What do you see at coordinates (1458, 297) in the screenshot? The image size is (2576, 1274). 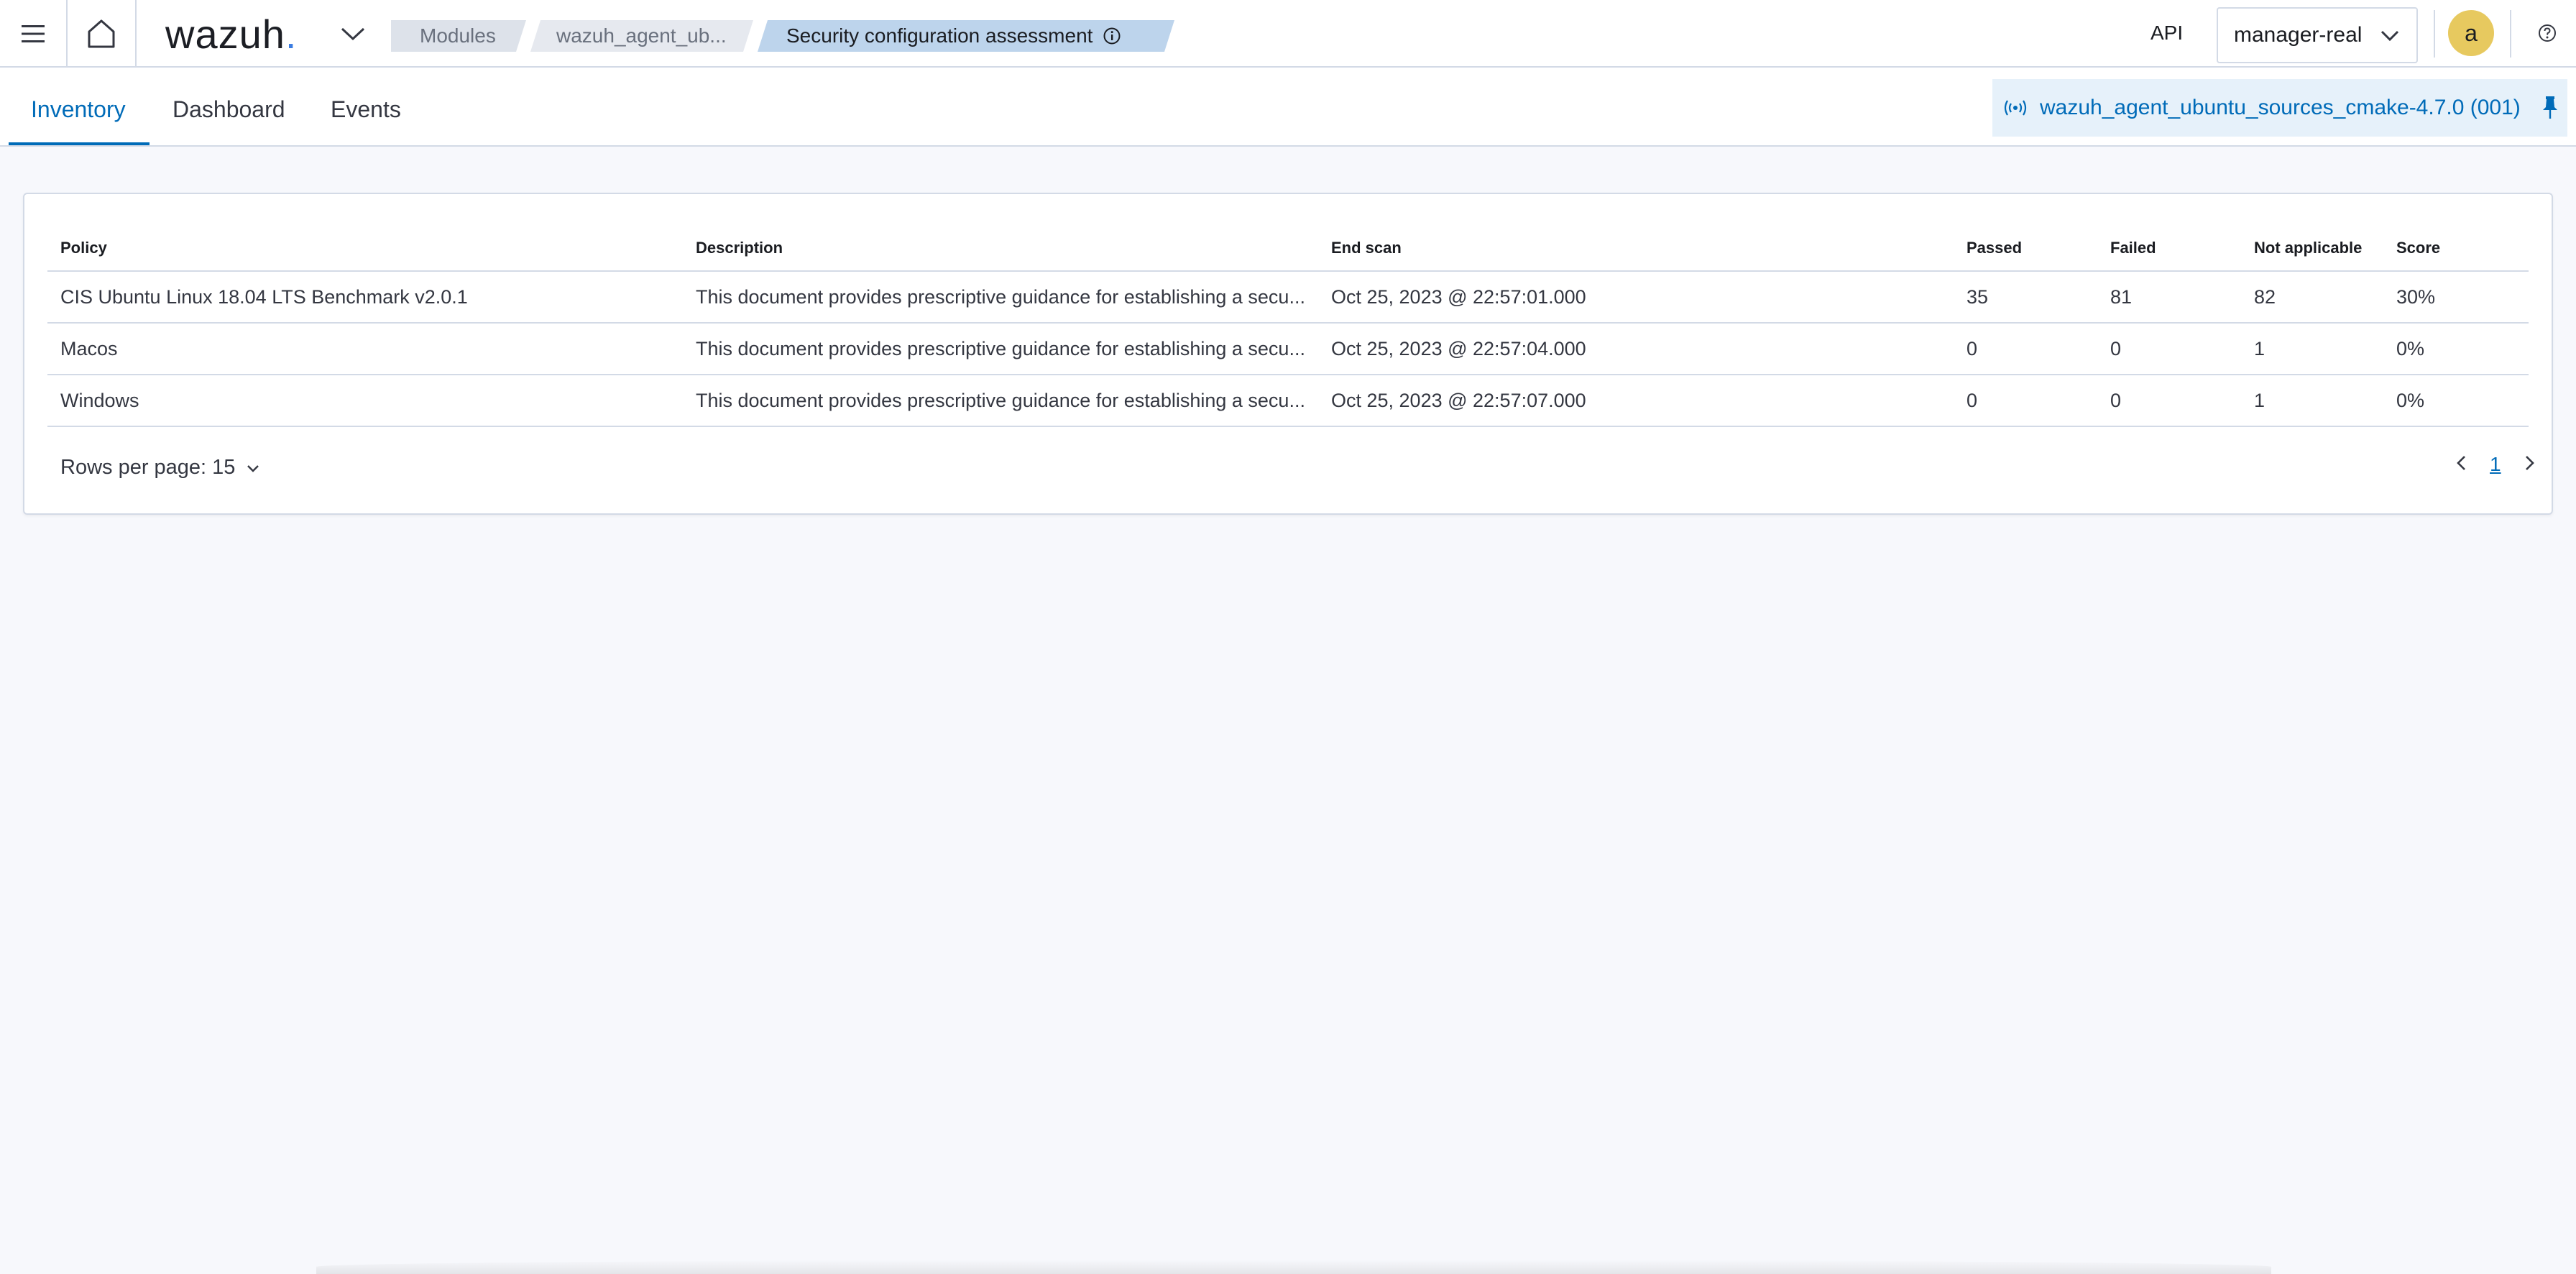 I see `cell-end-scan: Oct 25, 2023 @ 22:57:01.000` at bounding box center [1458, 297].